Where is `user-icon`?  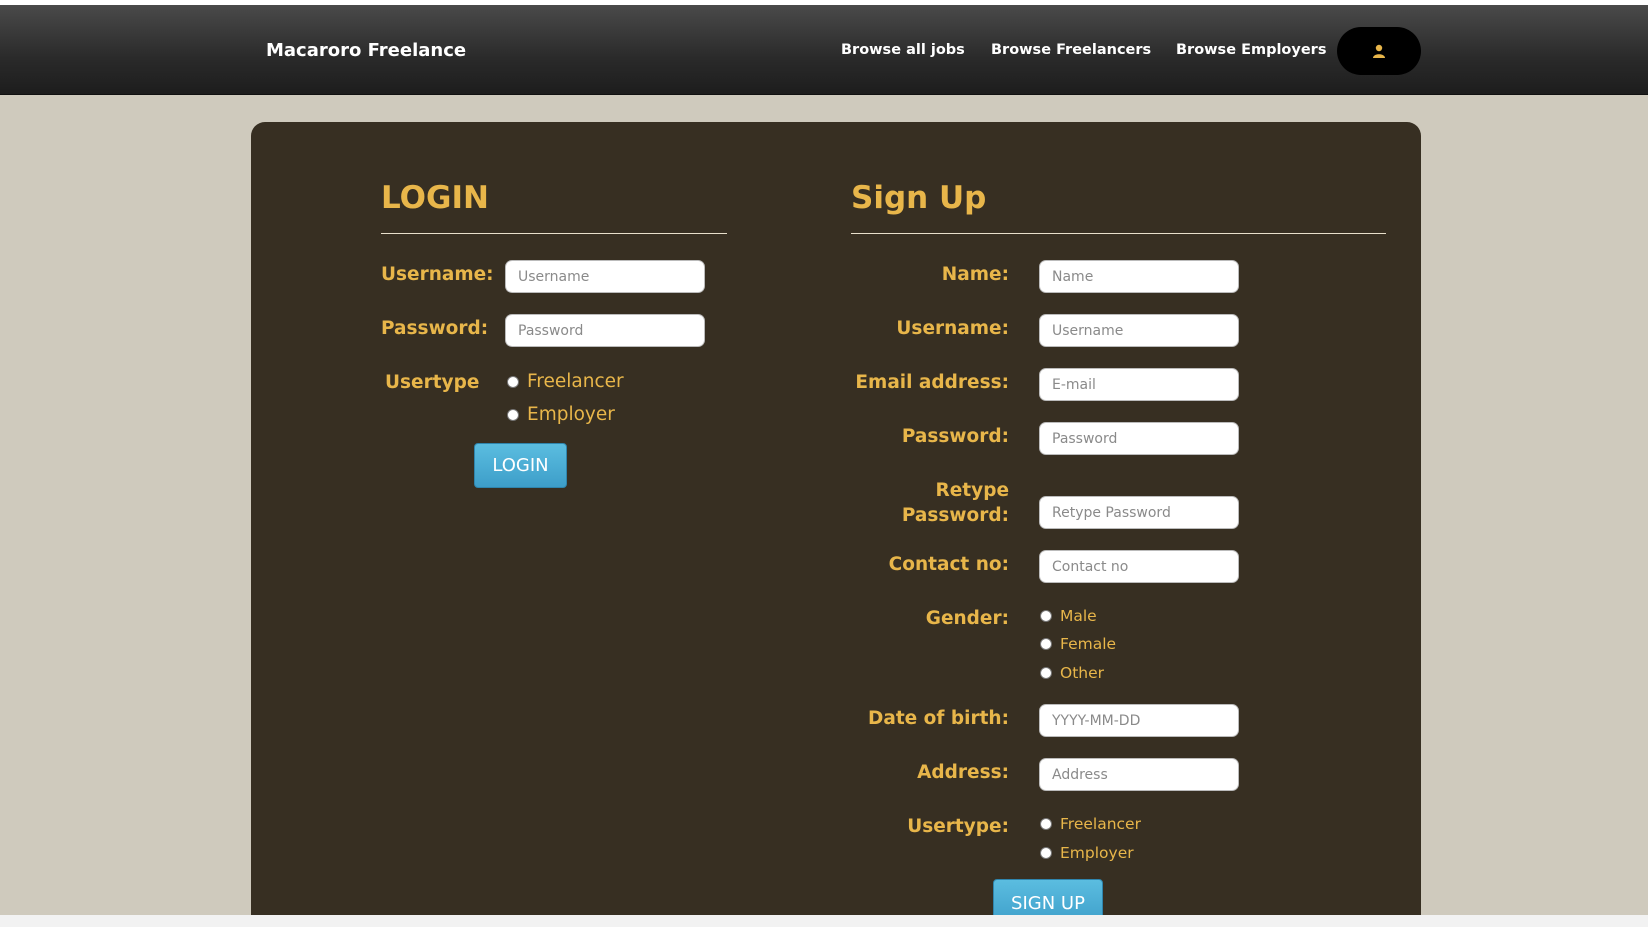 user-icon is located at coordinates (1379, 51).